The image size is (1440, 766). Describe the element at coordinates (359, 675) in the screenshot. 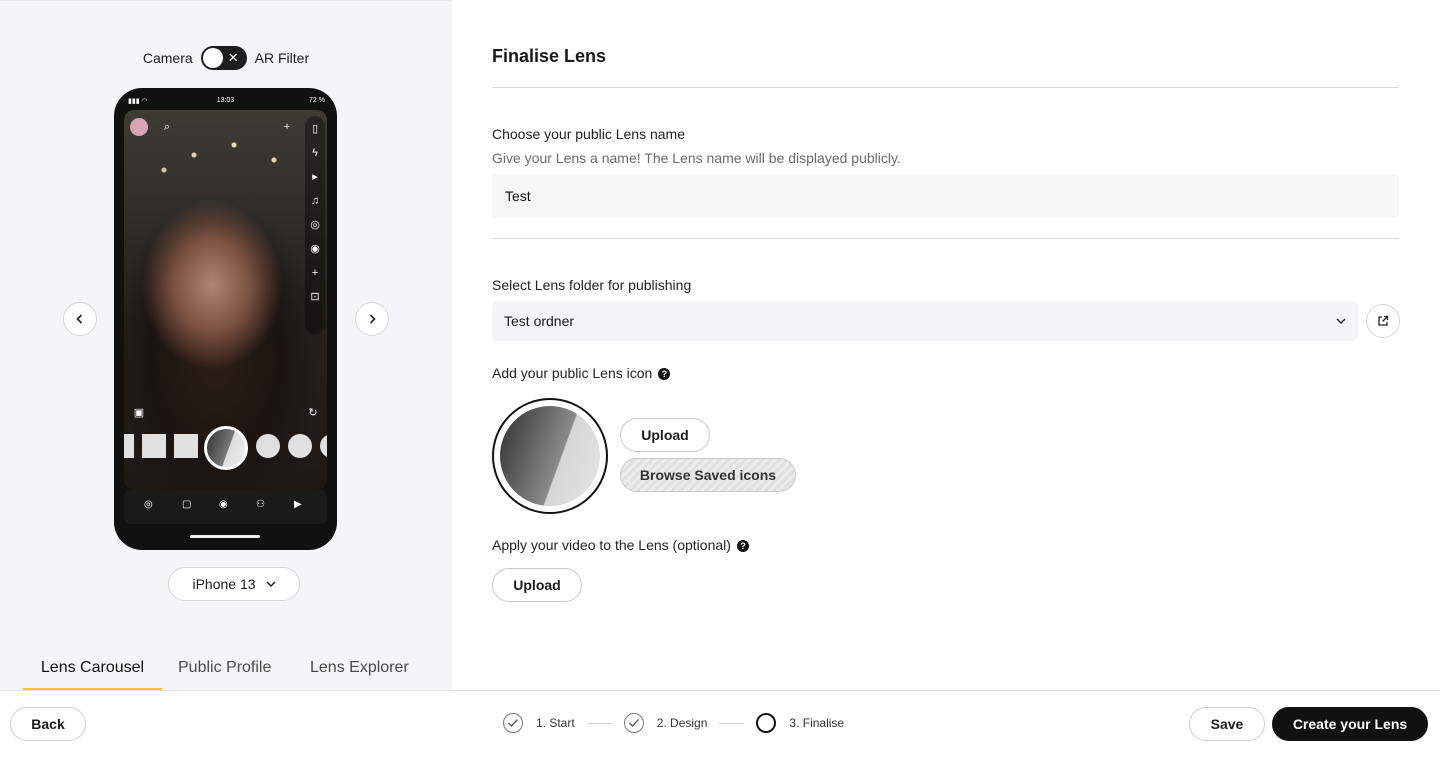

I see `tab-lens-explorer: Lens Explorer` at that location.